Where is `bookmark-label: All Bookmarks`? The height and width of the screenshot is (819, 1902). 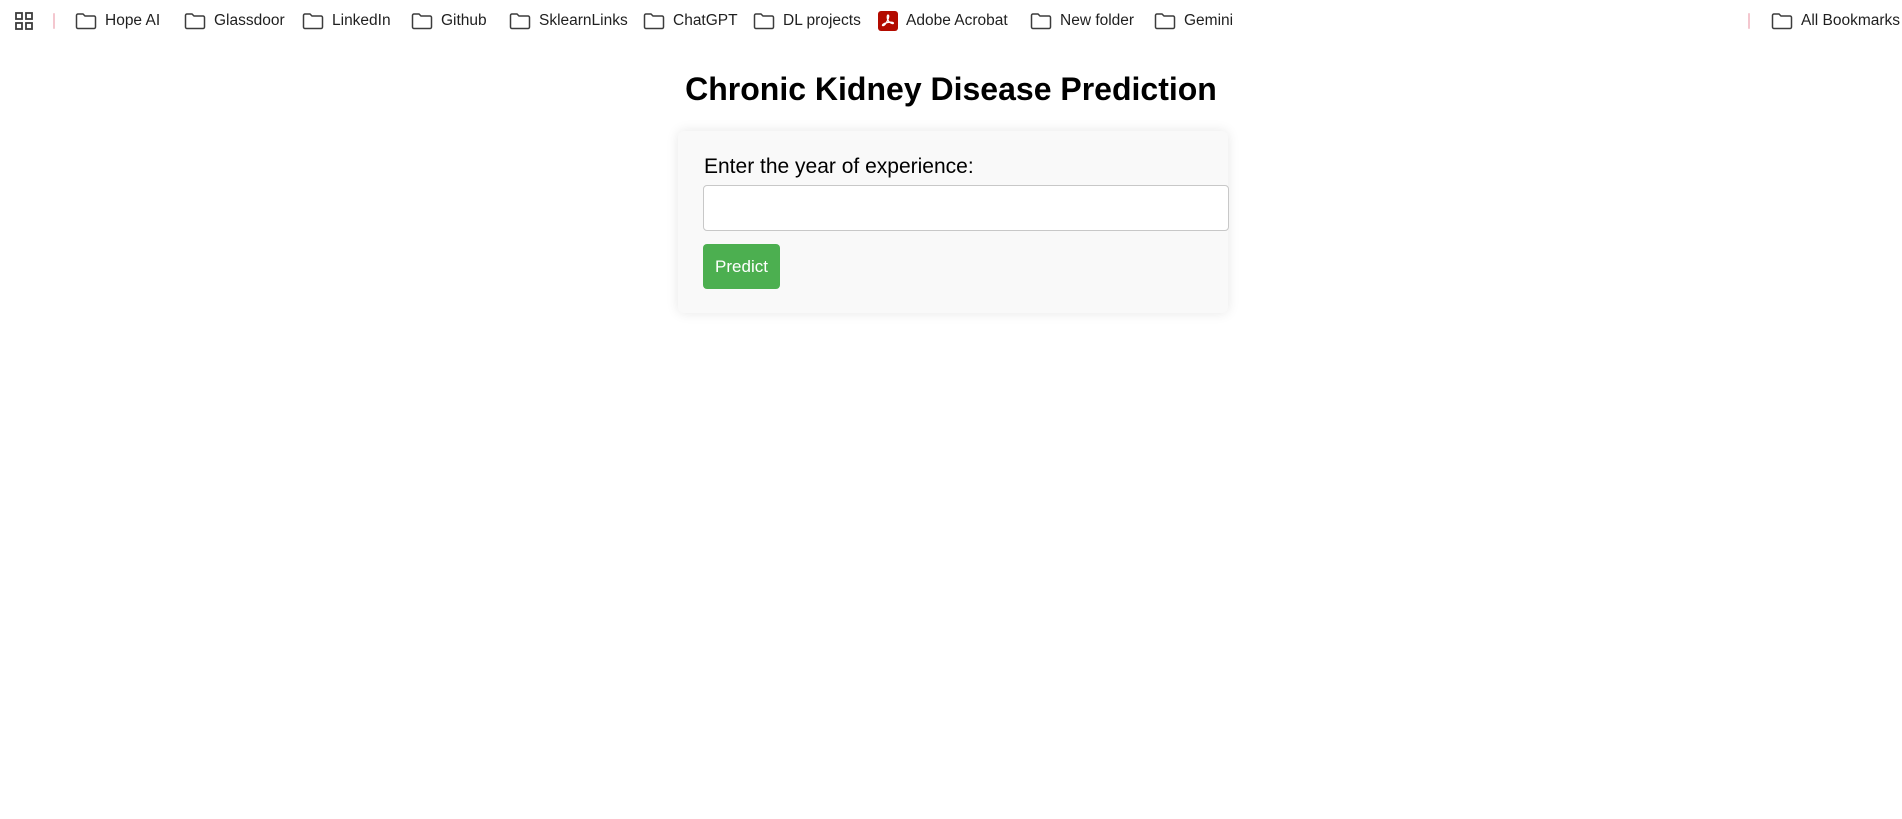 bookmark-label: All Bookmarks is located at coordinates (1851, 21).